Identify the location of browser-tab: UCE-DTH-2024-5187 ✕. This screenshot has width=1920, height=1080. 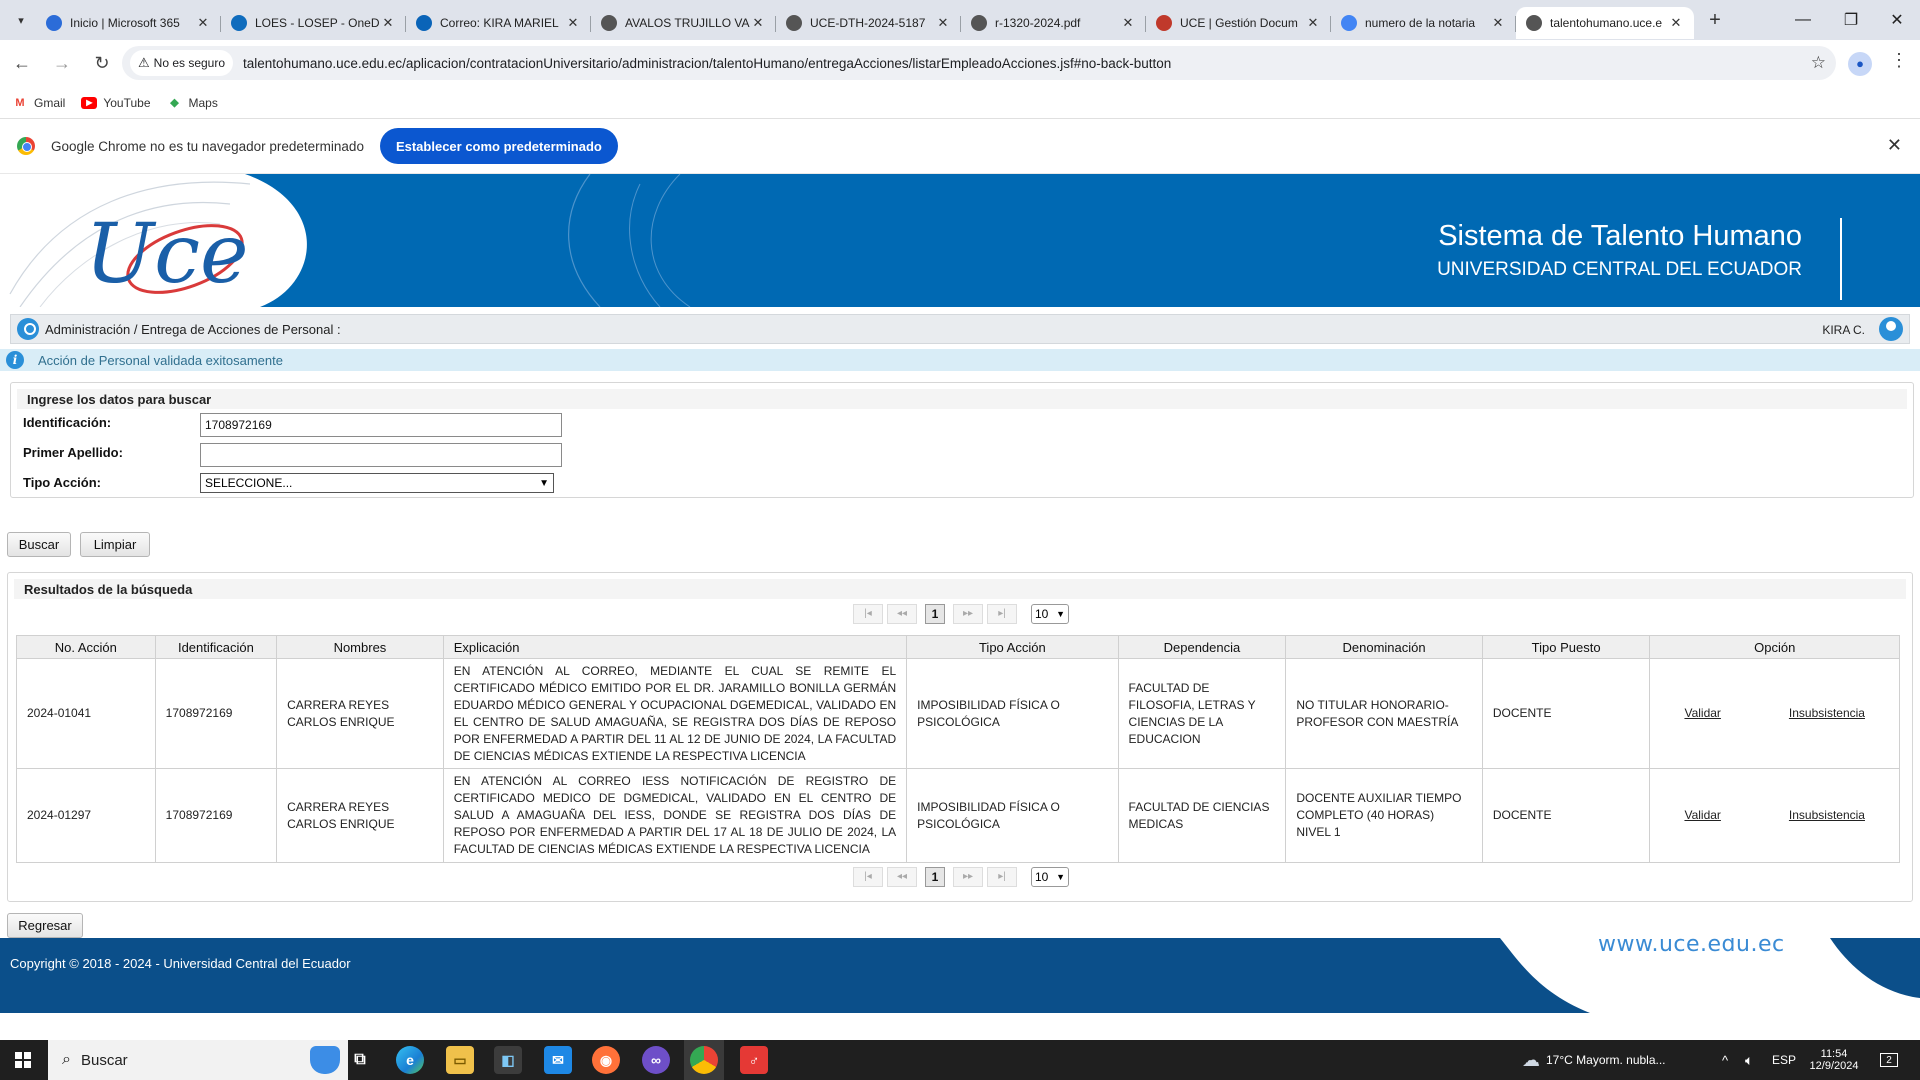
(868, 23).